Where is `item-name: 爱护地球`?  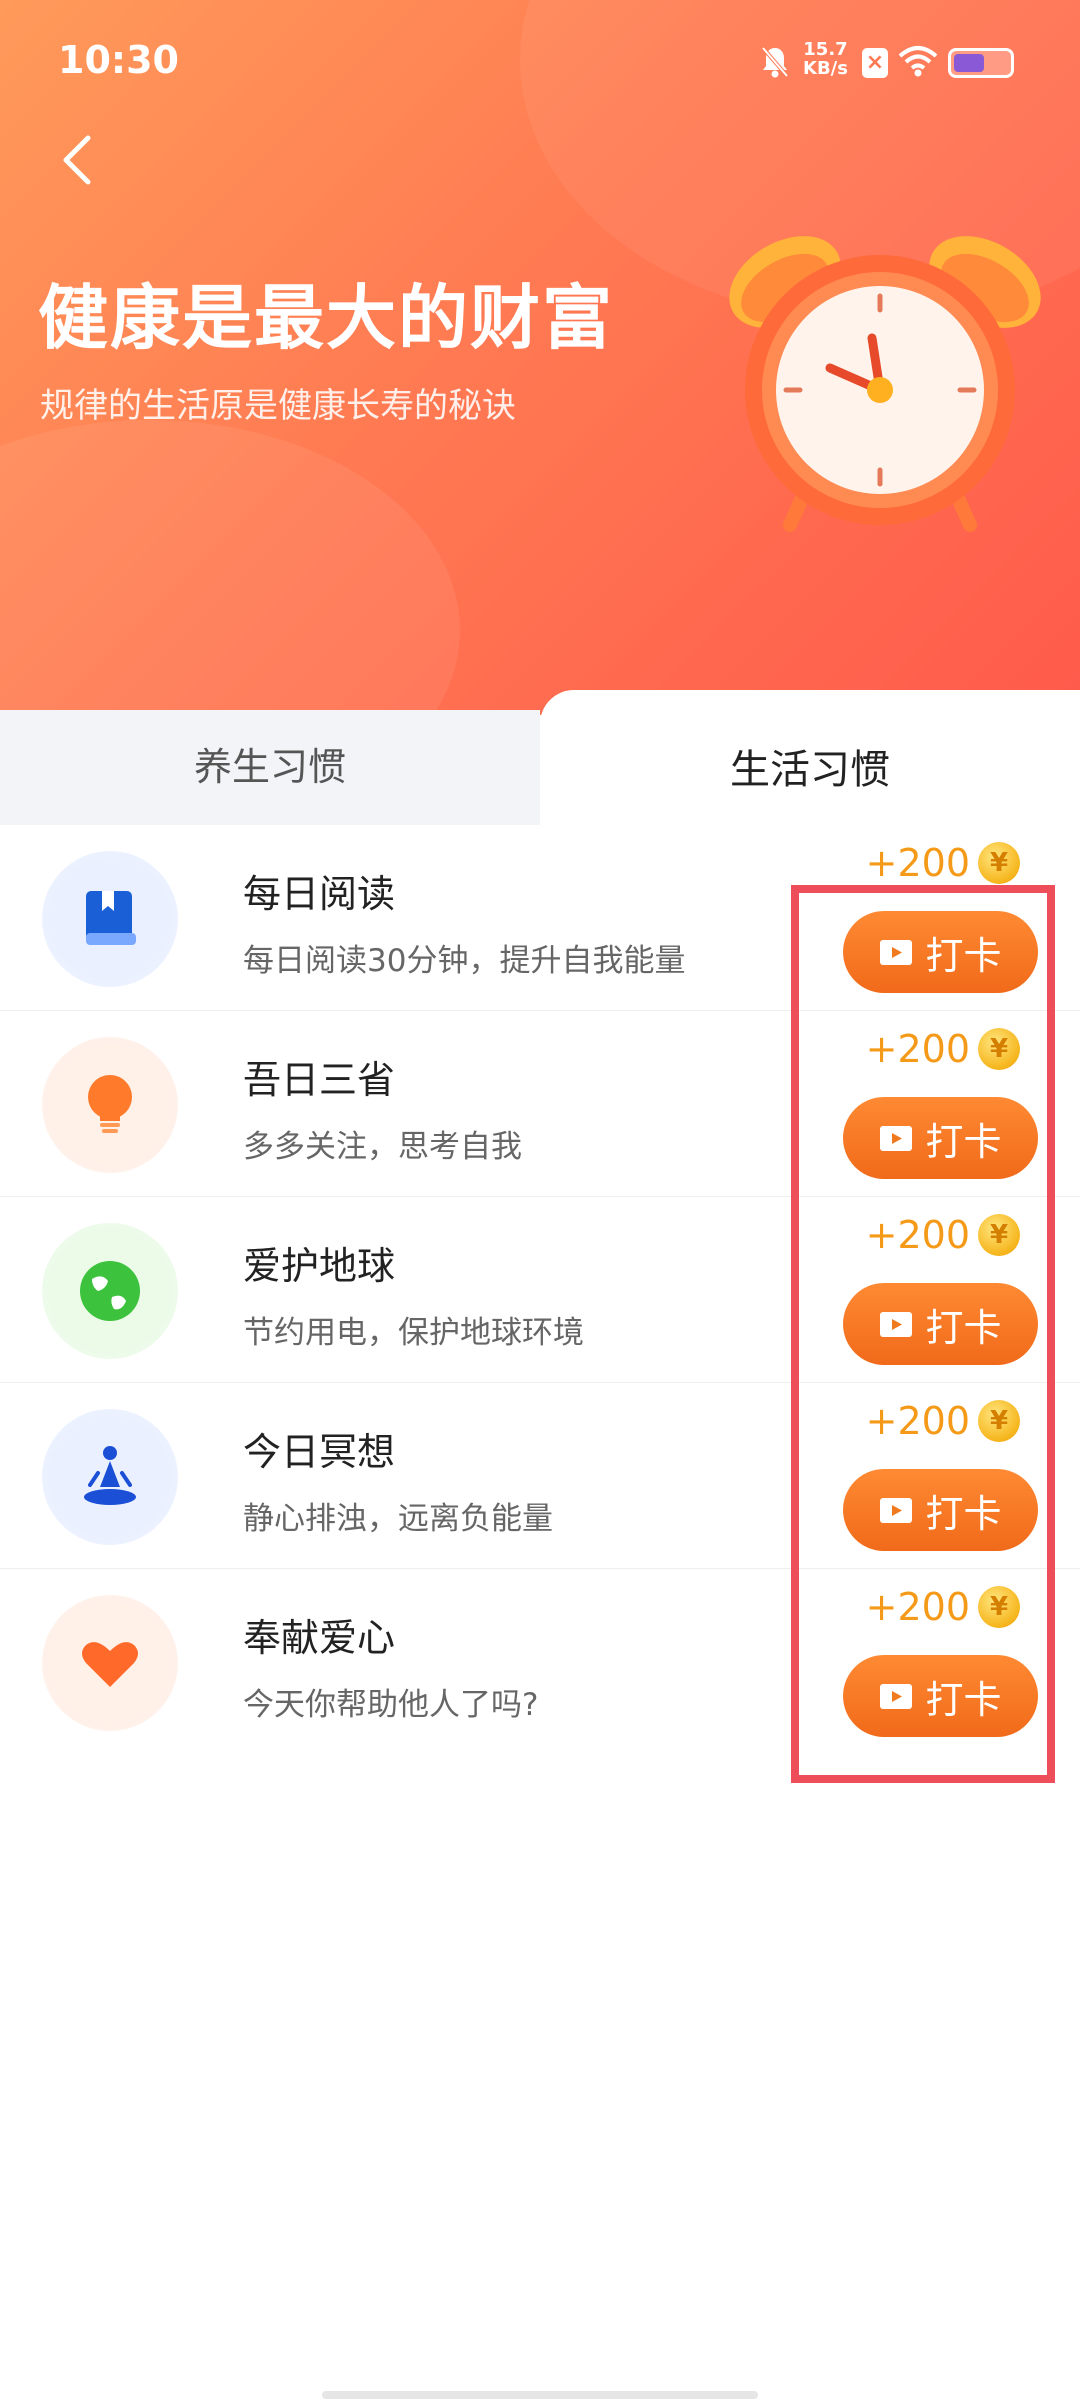
item-name: 爱护地球 is located at coordinates (319, 1266).